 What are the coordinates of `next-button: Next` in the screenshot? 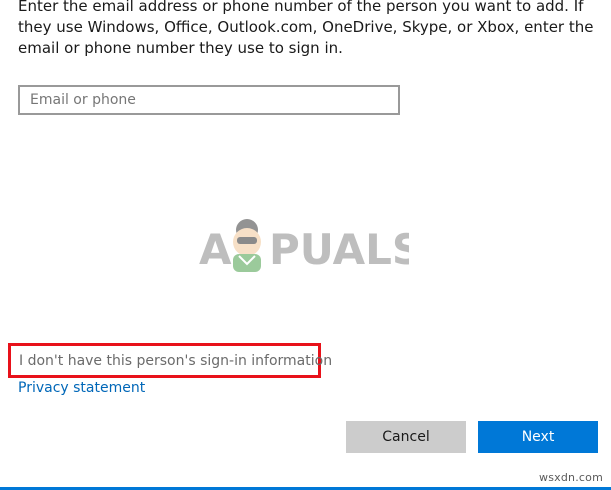 It's located at (538, 437).